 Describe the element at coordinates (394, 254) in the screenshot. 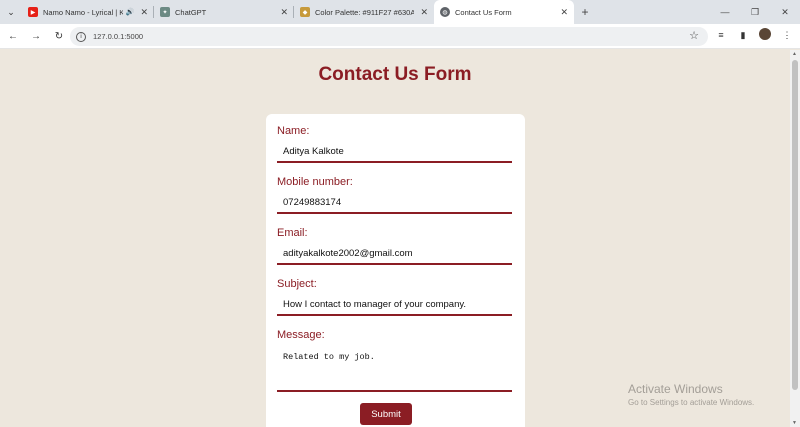

I see `email-input` at that location.